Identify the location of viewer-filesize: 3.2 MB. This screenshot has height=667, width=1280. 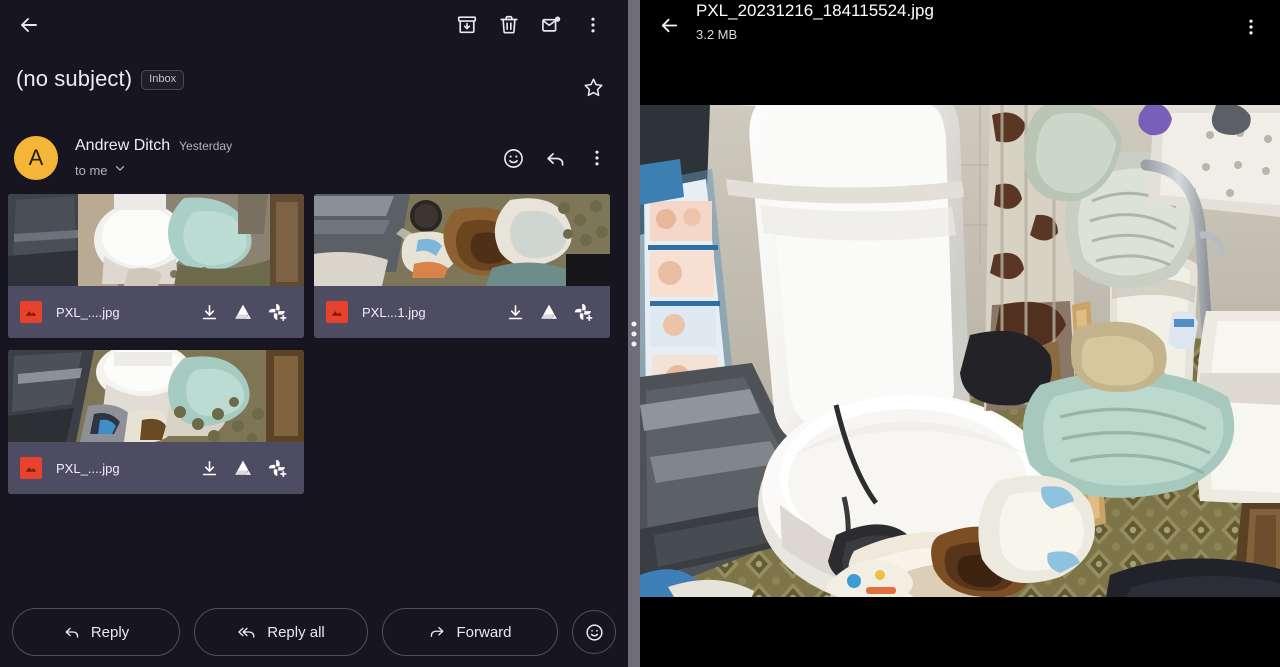
(717, 34).